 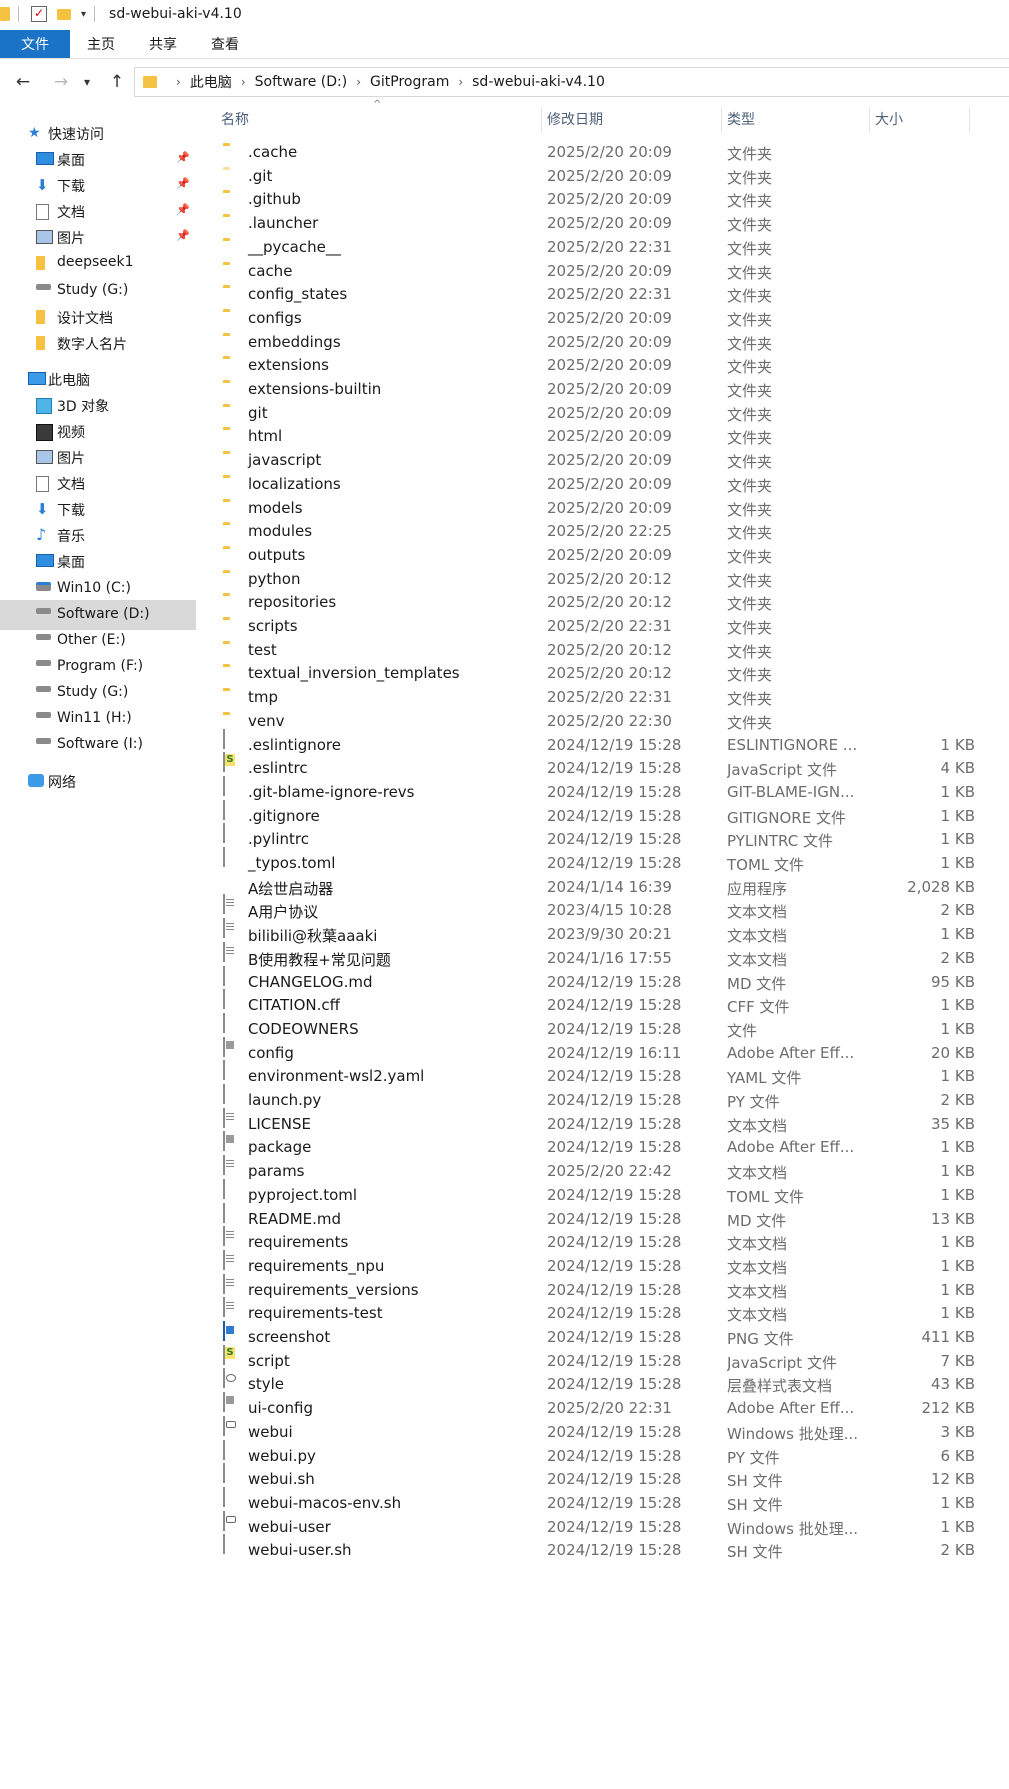 I want to click on tab-home: 主页, so click(x=101, y=44).